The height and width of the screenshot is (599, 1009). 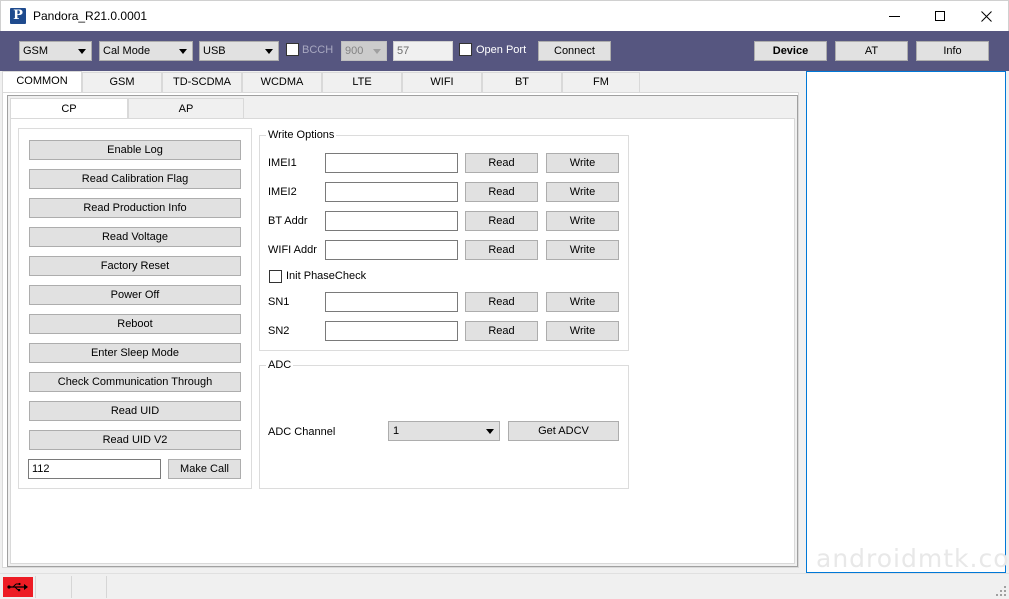 What do you see at coordinates (501, 221) in the screenshot?
I see `bt-addr-read-button: Read` at bounding box center [501, 221].